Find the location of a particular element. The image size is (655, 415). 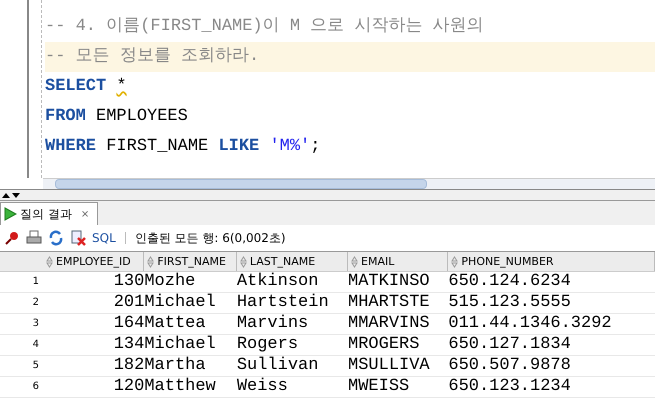

table-cell-text: Weiss is located at coordinates (262, 387).